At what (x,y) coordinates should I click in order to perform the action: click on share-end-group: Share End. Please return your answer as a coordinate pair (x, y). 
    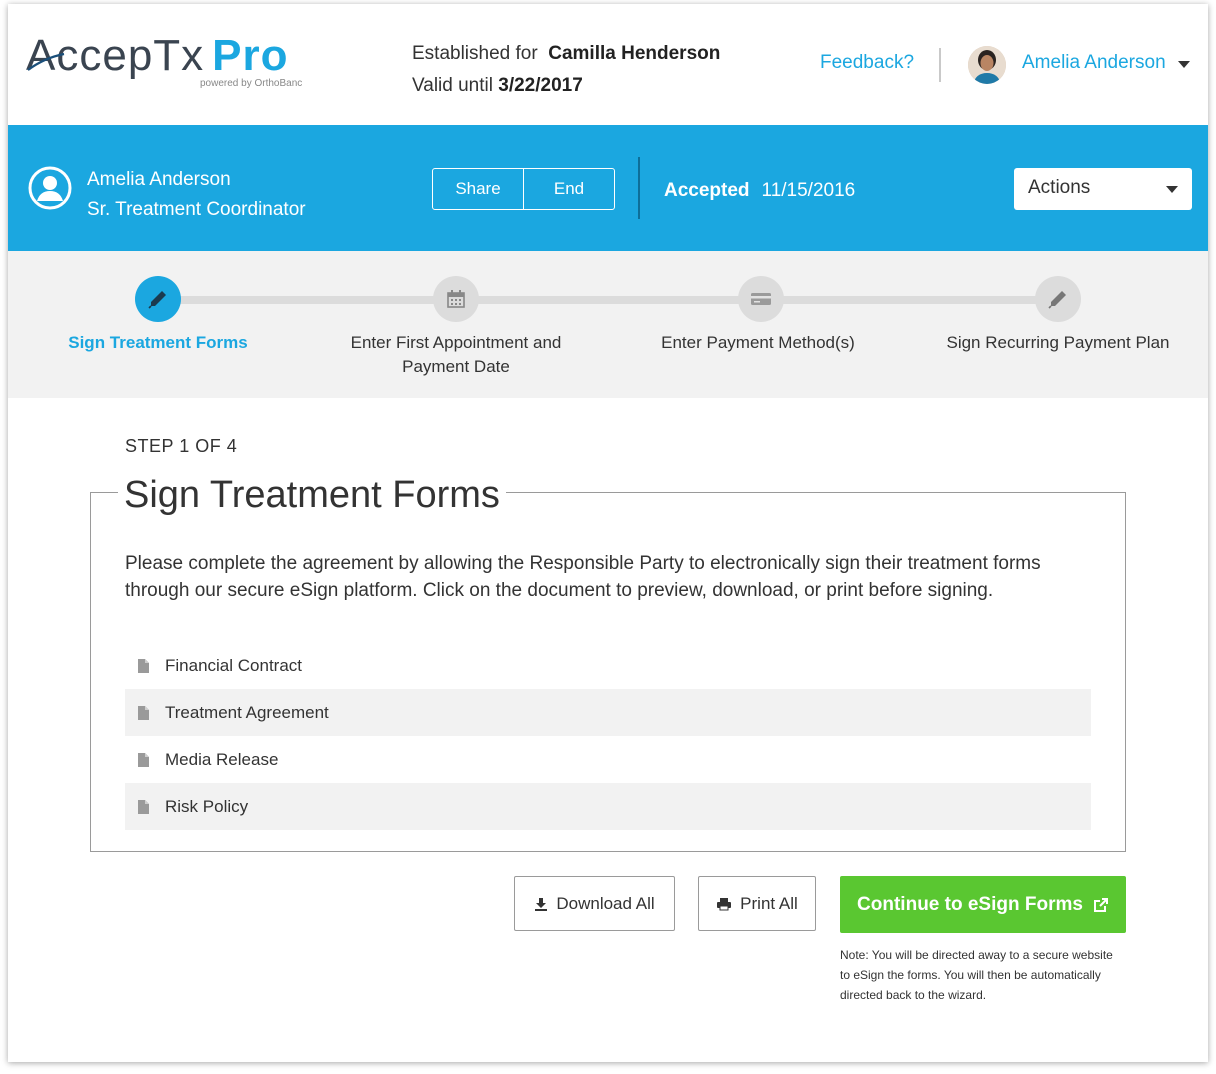
    Looking at the image, I should click on (523, 189).